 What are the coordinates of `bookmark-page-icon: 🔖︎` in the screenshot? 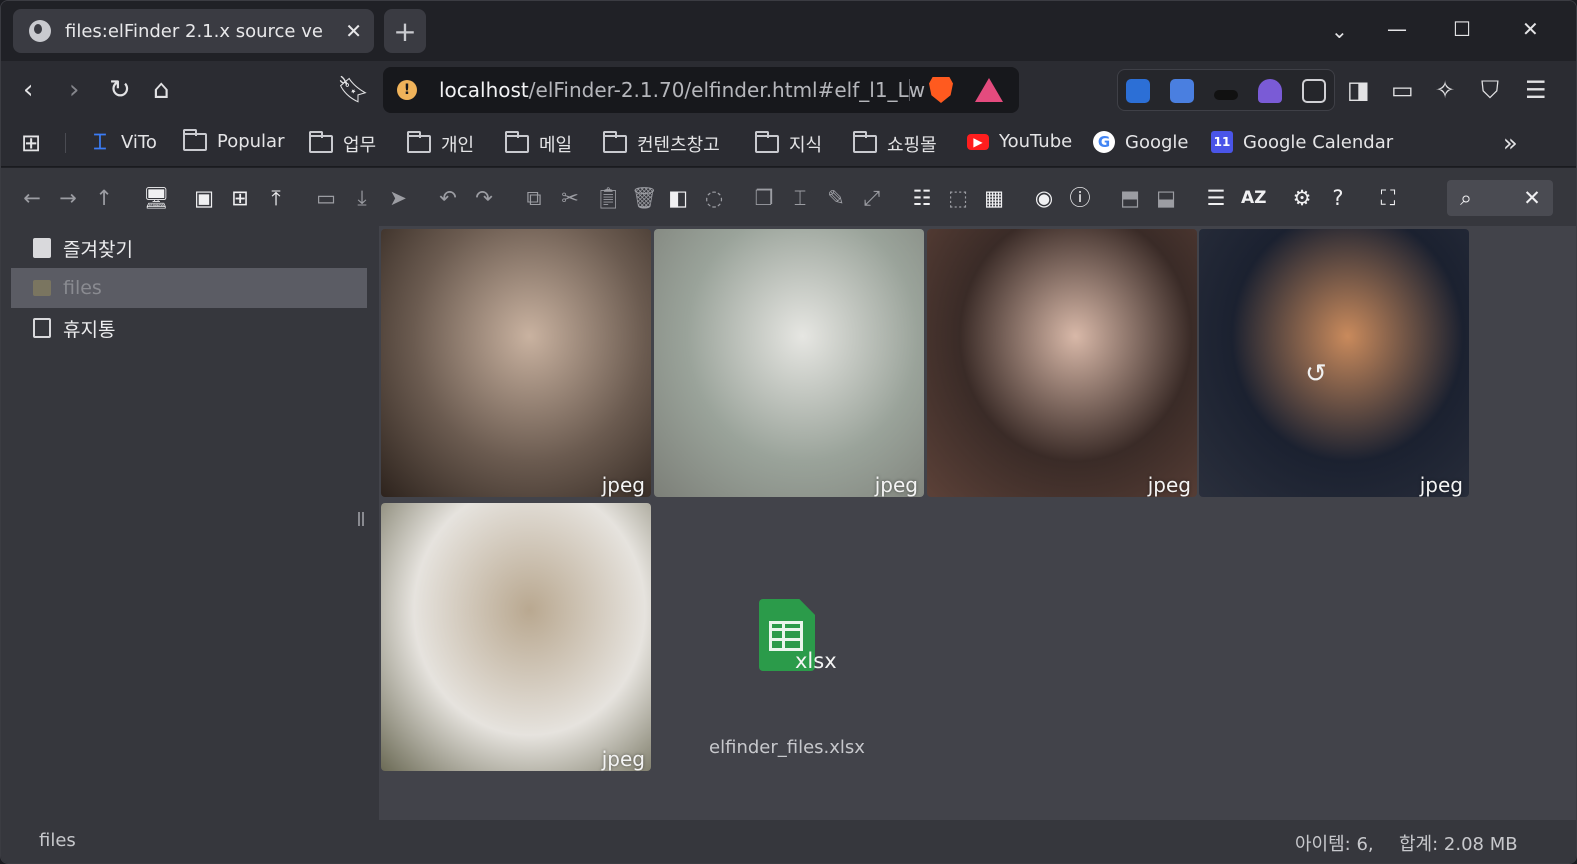 It's located at (353, 90).